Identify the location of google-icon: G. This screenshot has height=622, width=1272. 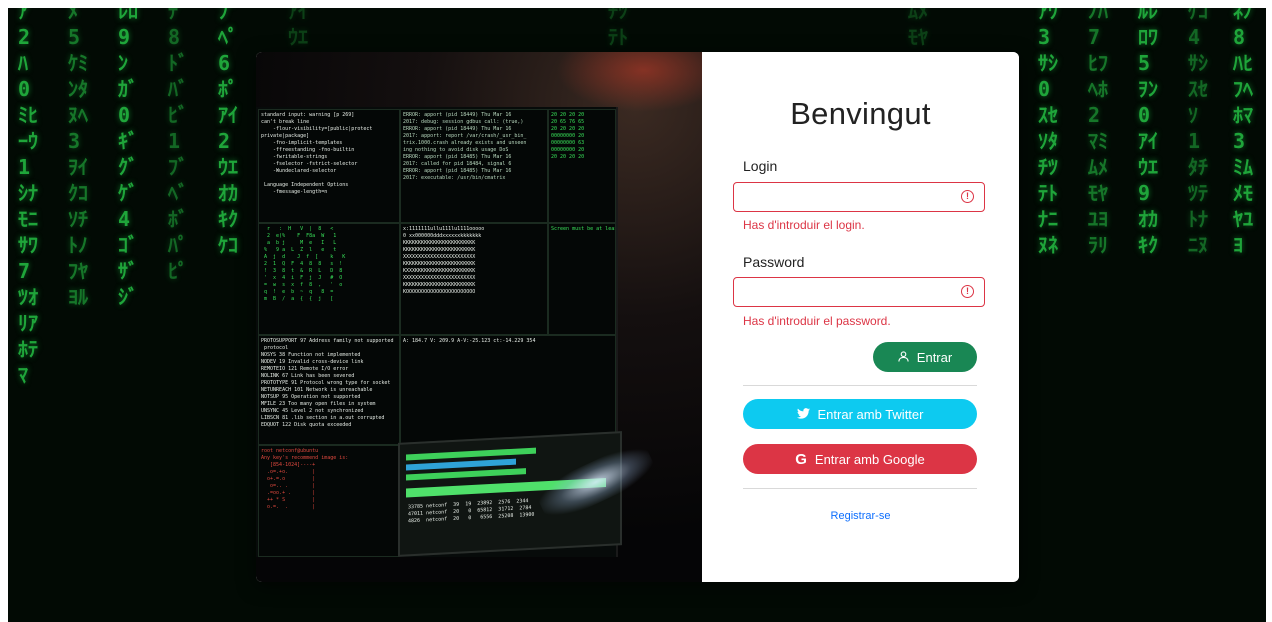
(801, 459).